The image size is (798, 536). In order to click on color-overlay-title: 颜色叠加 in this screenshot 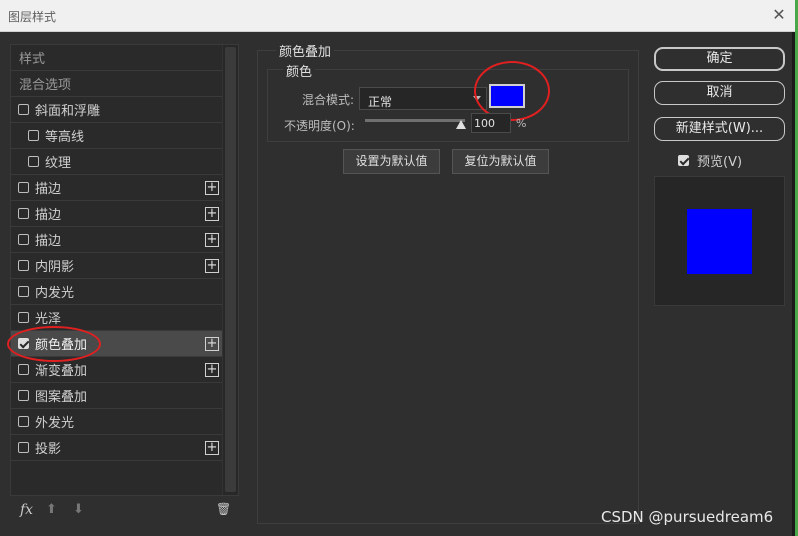, I will do `click(305, 50)`.